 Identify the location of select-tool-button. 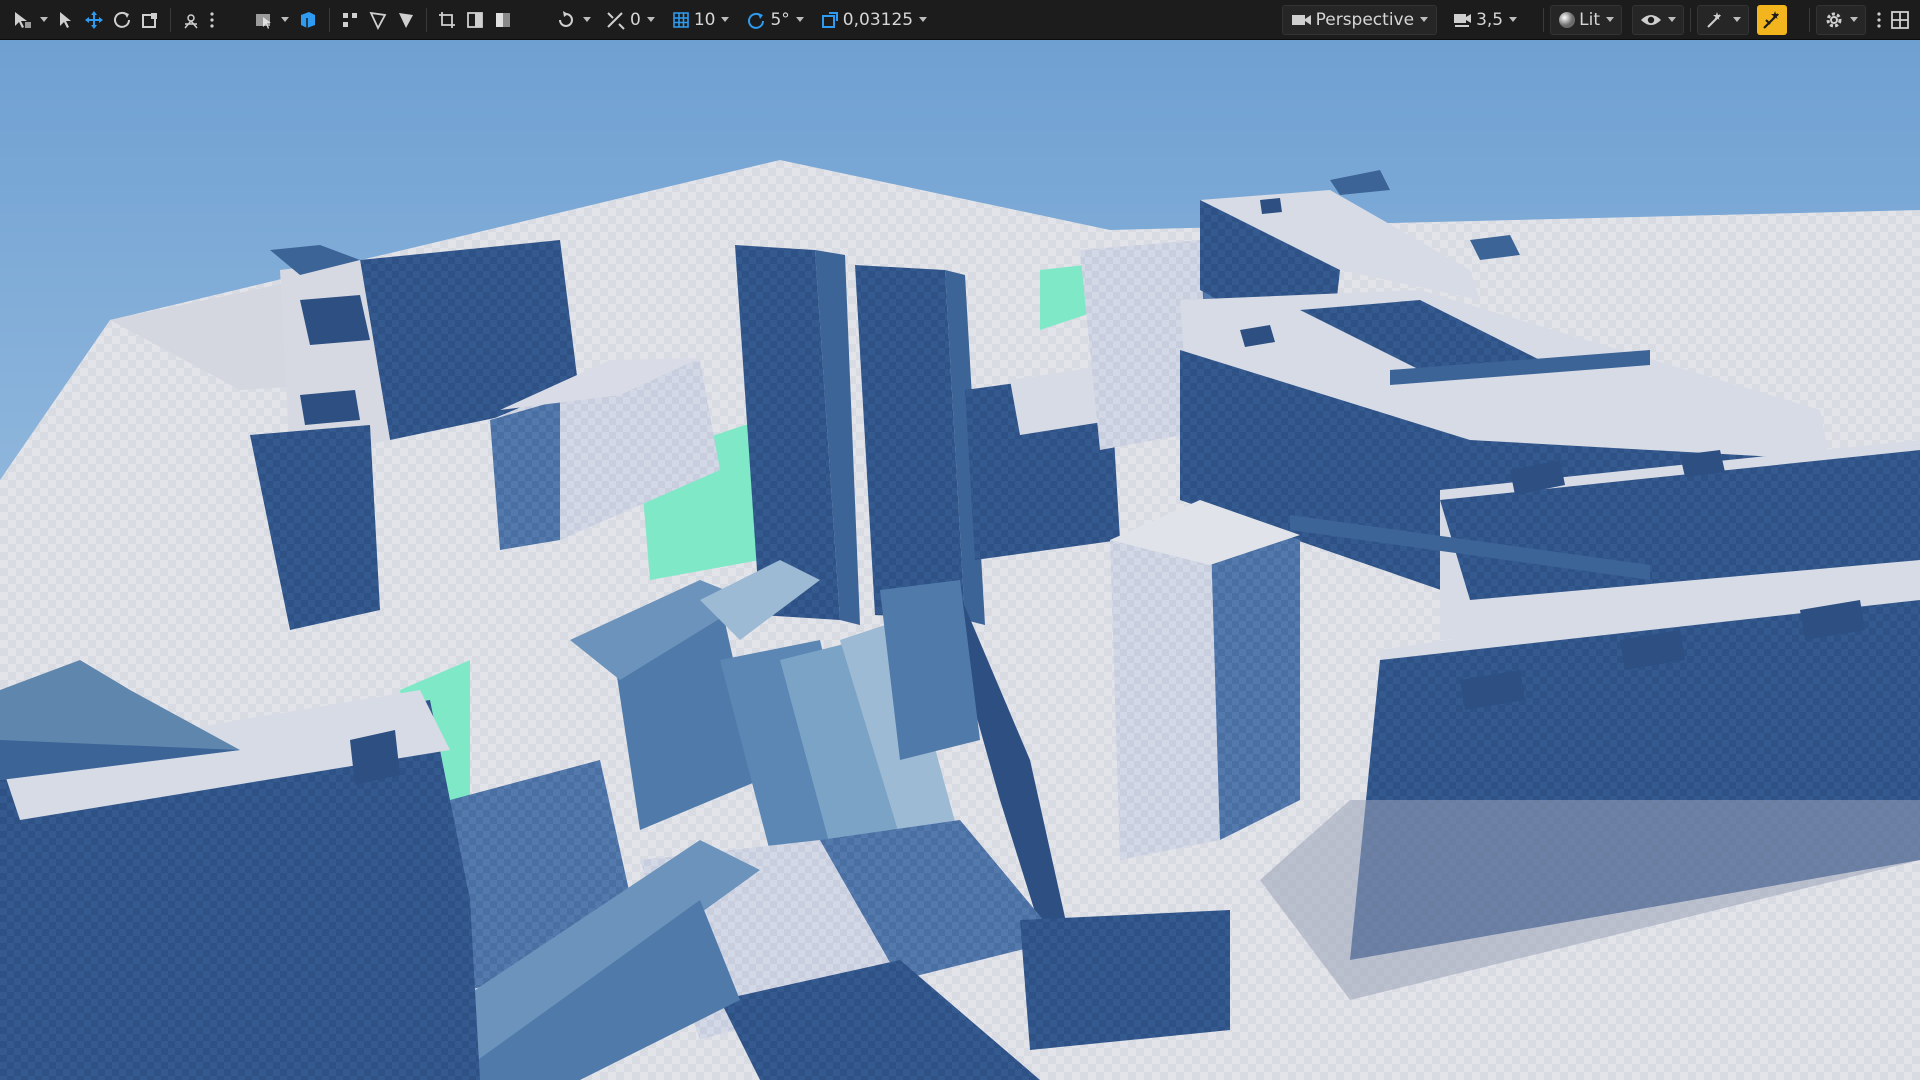
(66, 20).